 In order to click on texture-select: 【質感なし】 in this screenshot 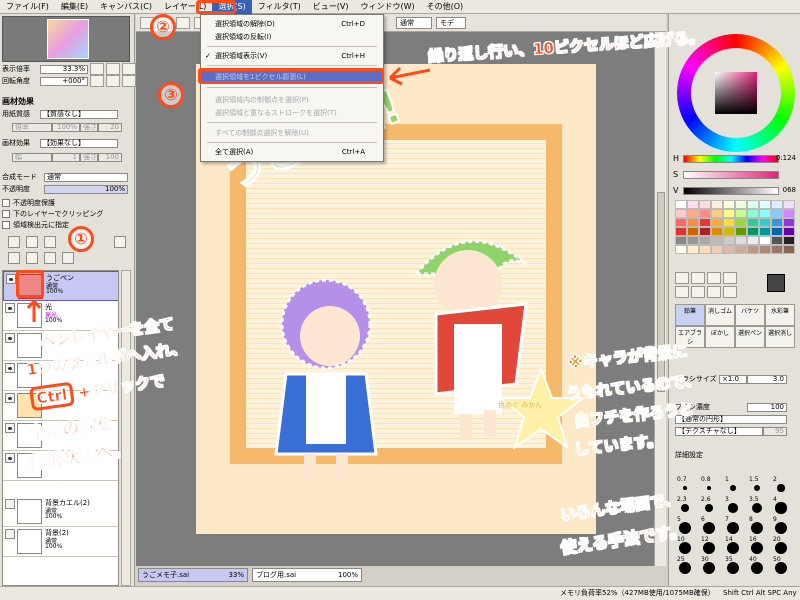, I will do `click(79, 114)`.